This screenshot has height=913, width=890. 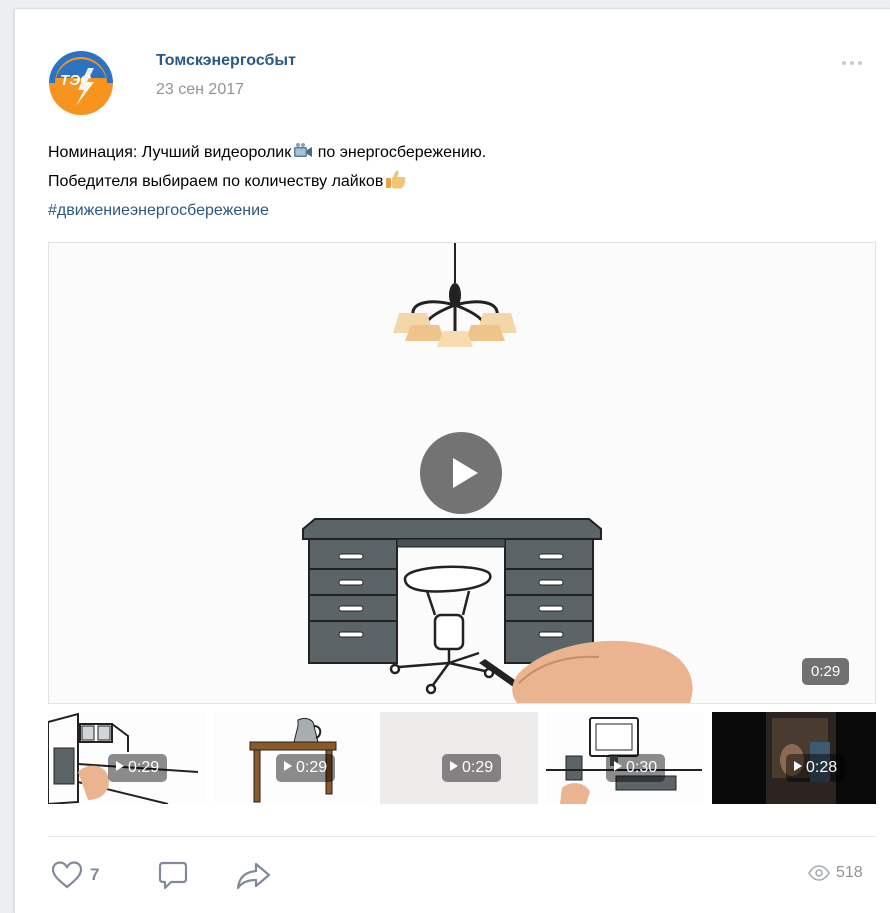 What do you see at coordinates (855, 63) in the screenshot?
I see `more-icon` at bounding box center [855, 63].